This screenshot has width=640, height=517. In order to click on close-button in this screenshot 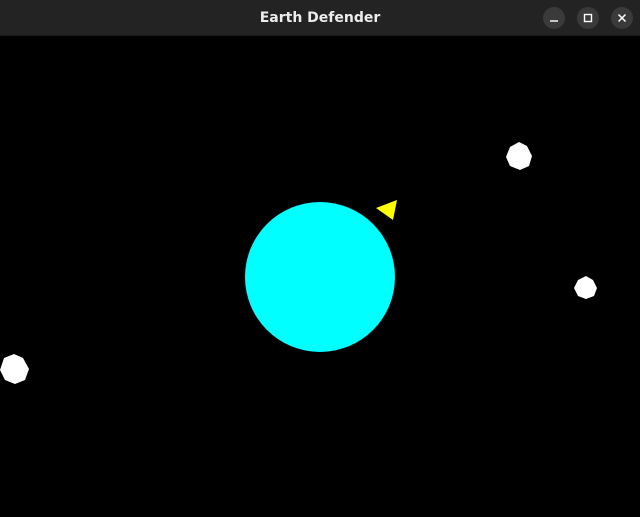, I will do `click(622, 18)`.